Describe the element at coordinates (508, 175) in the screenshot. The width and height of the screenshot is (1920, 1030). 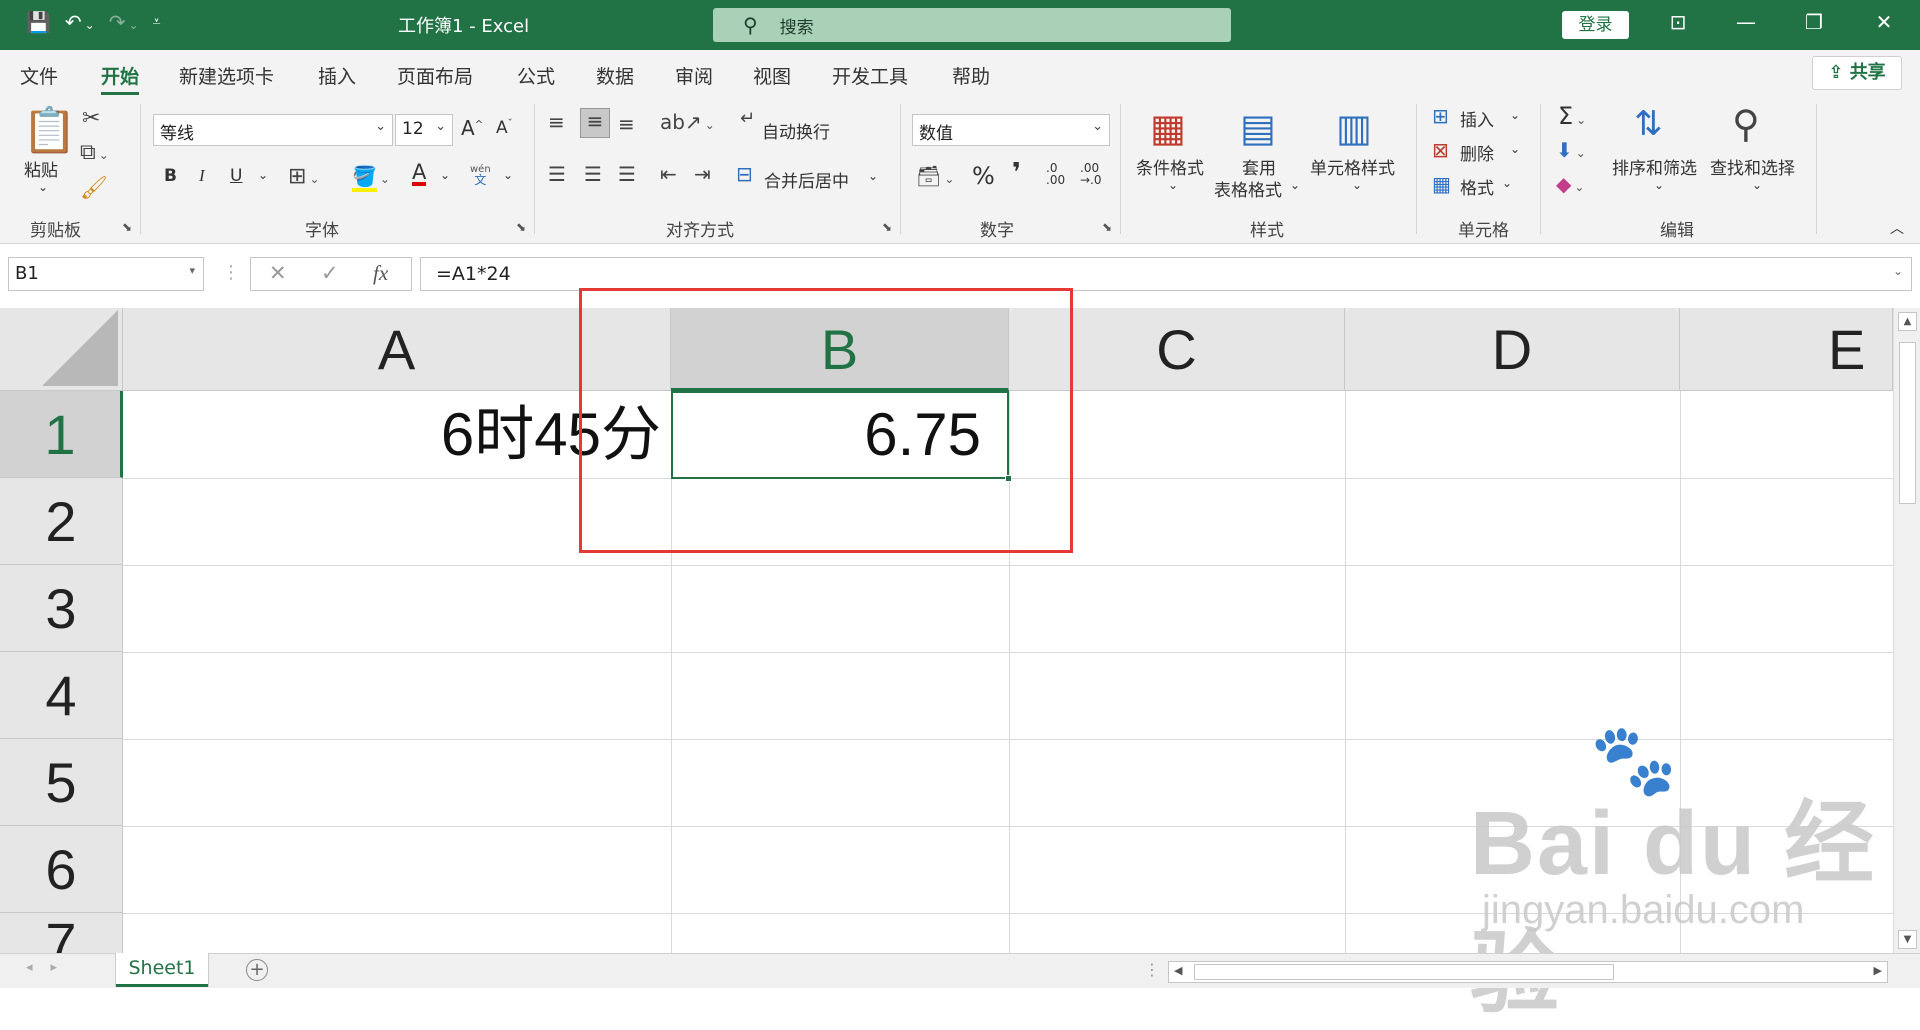
I see `phonetic-dropdown-icon: ⌄` at that location.